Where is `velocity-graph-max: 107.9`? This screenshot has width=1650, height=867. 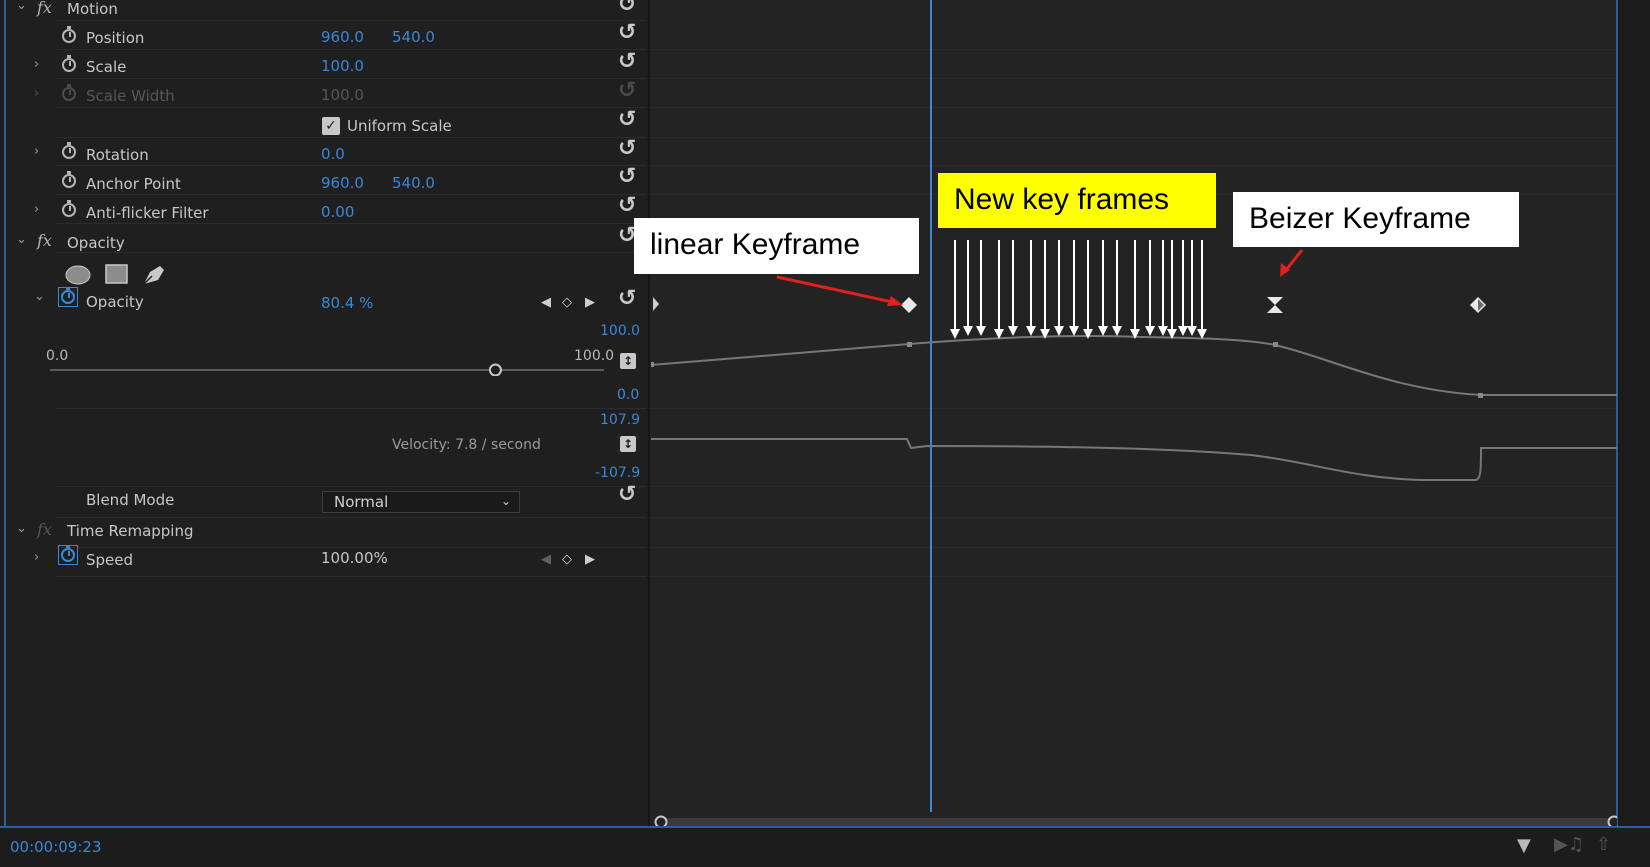
velocity-graph-max: 107.9 is located at coordinates (620, 420).